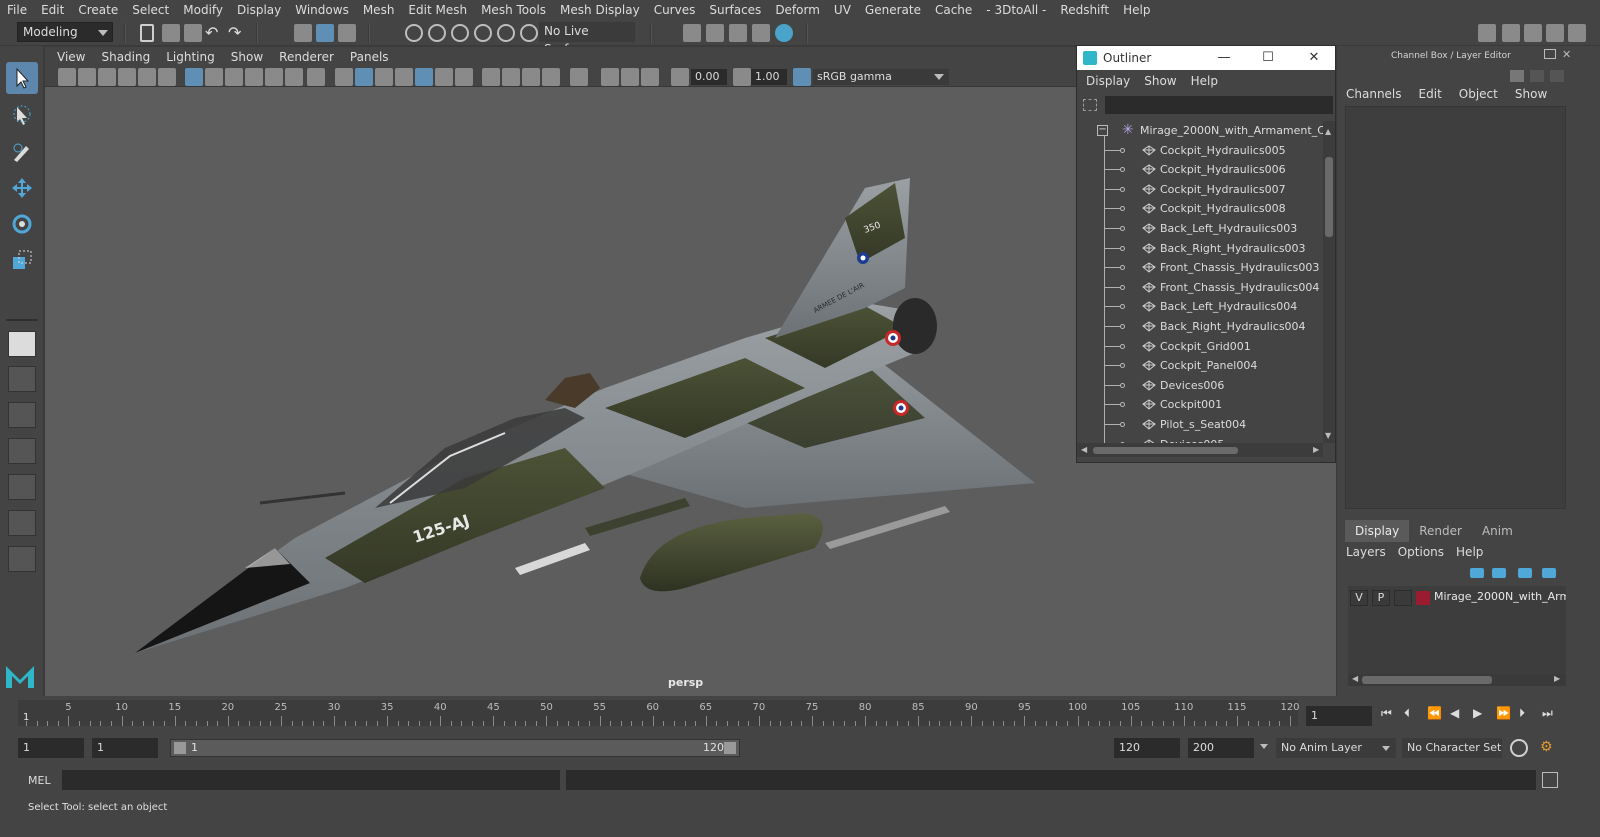 The height and width of the screenshot is (837, 1600). Describe the element at coordinates (1147, 748) in the screenshot. I see `playback-end-field: 120` at that location.